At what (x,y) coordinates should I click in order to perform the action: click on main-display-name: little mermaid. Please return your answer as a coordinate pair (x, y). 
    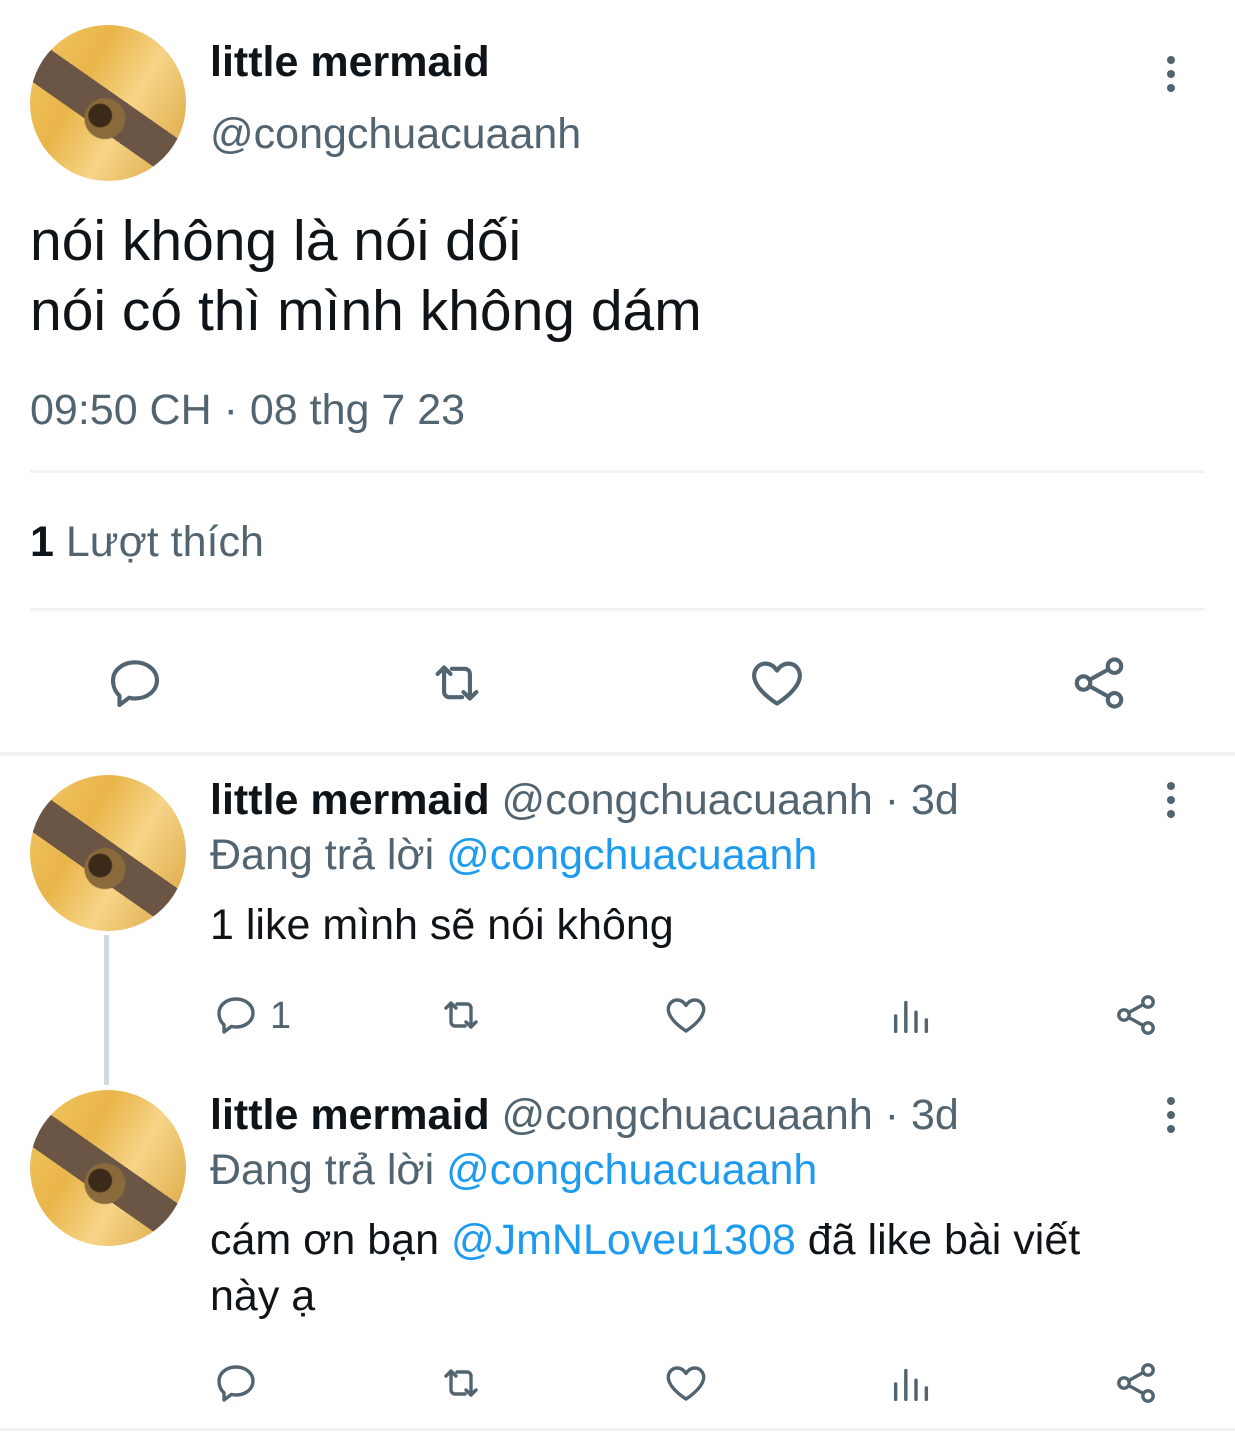
    Looking at the image, I should click on (350, 62).